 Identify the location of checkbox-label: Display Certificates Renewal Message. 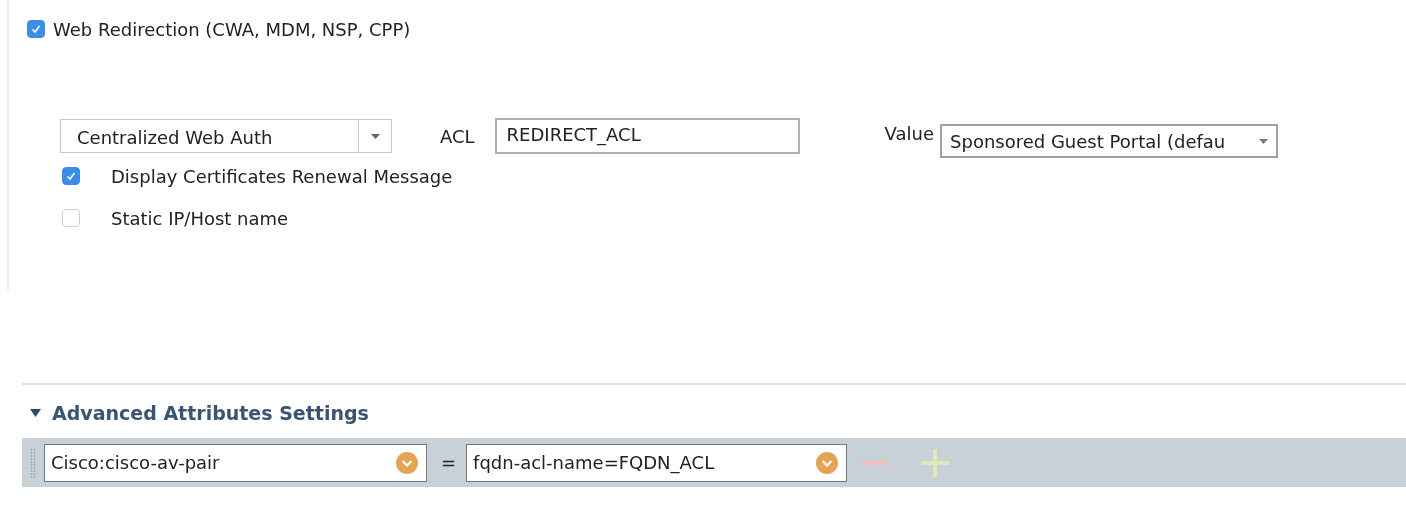
(282, 176).